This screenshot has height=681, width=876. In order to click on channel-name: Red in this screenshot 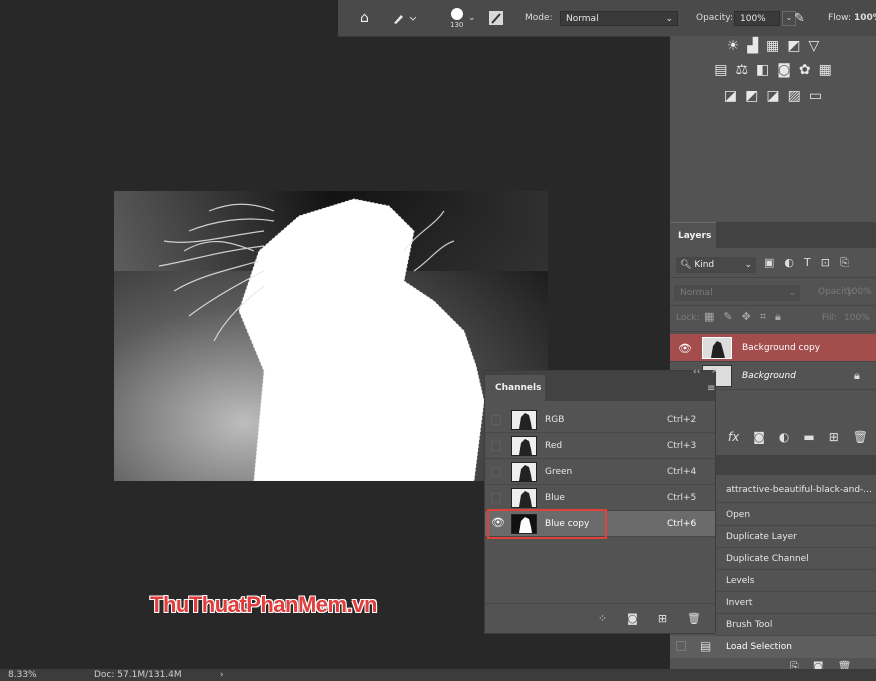, I will do `click(554, 446)`.